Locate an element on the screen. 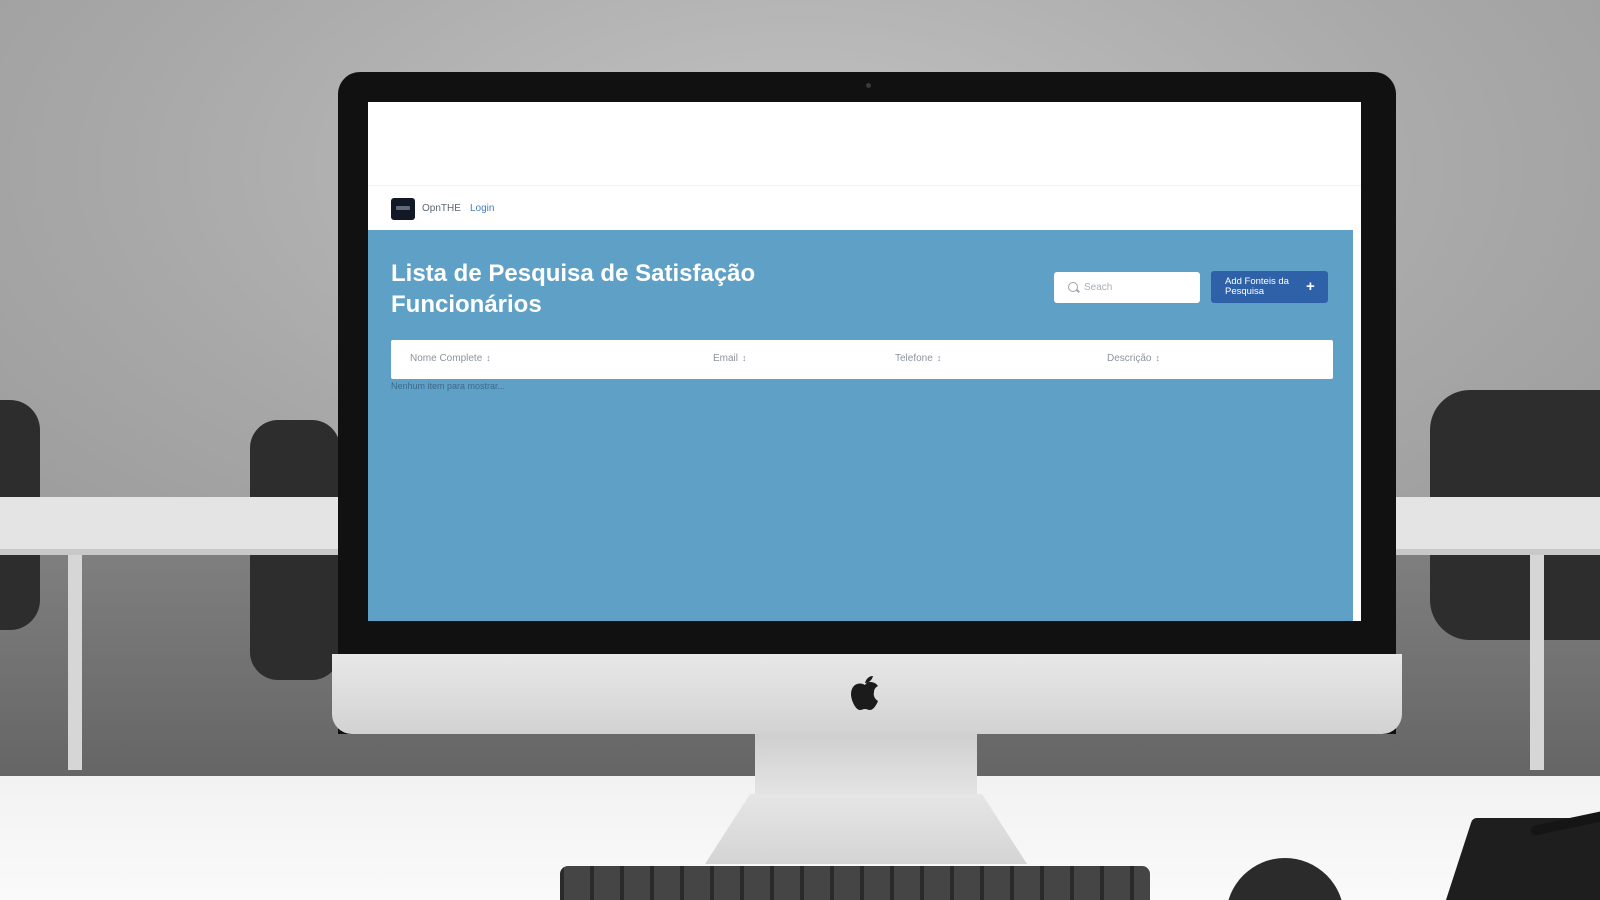 The height and width of the screenshot is (900, 1600). column-header-email: Email ↕ is located at coordinates (730, 358).